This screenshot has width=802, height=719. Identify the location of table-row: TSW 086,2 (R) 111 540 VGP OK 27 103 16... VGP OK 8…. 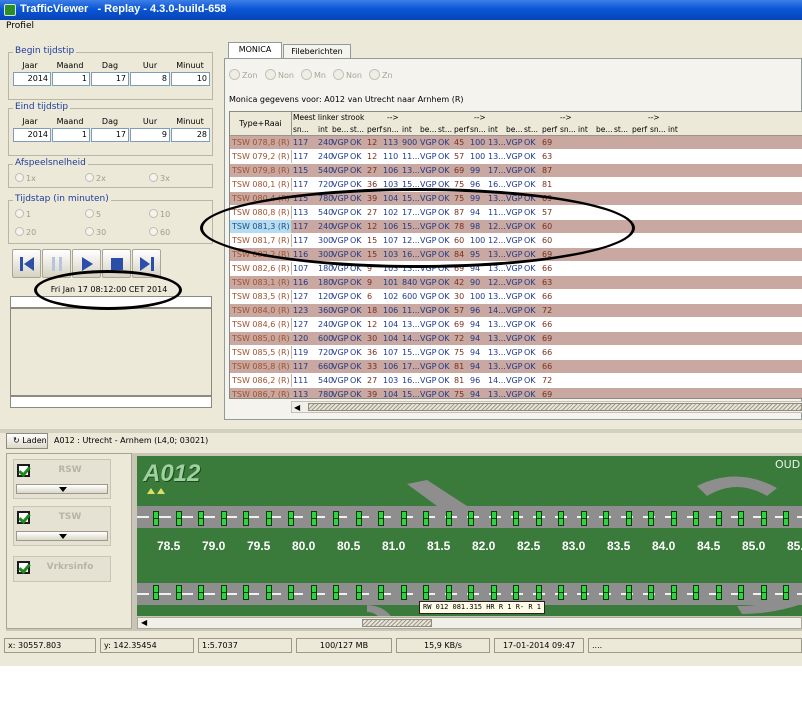
(516, 380).